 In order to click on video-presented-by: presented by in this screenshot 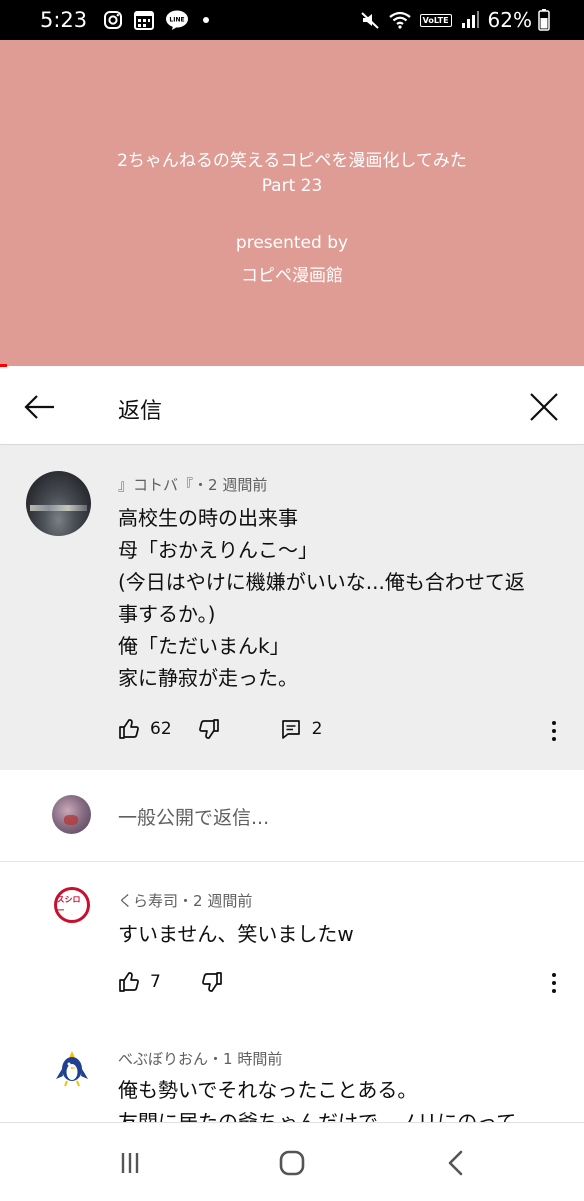, I will do `click(292, 243)`.